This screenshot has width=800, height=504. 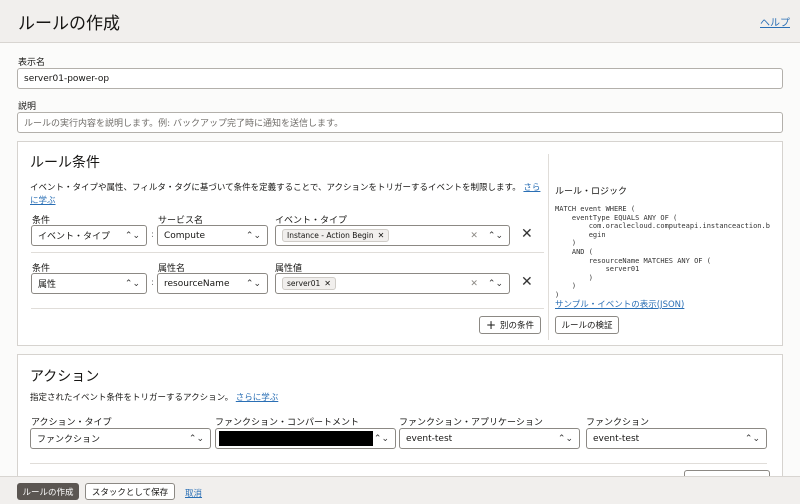 I want to click on validate-rule-button: ルールの検証, so click(x=587, y=325).